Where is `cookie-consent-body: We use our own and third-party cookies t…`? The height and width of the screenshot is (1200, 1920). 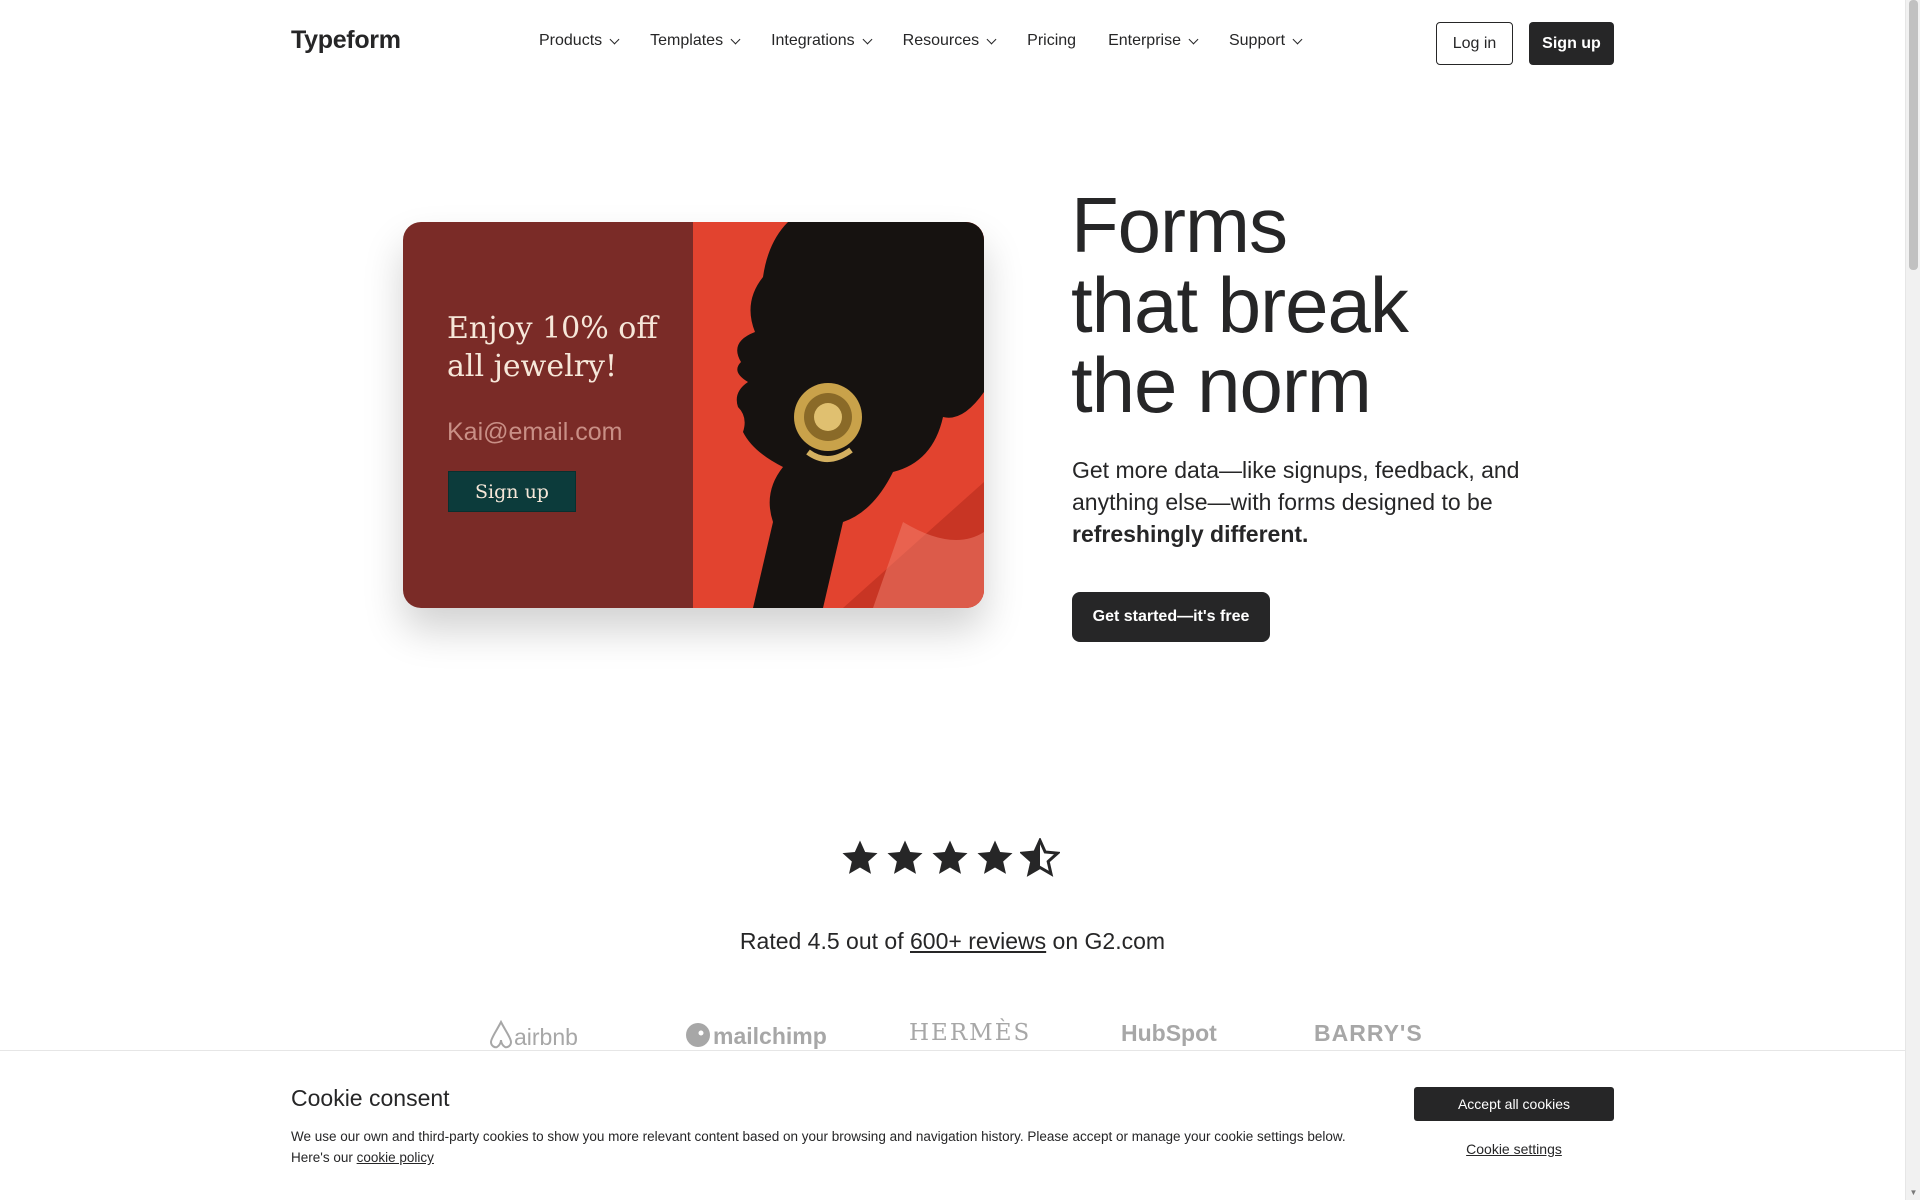 cookie-consent-body: We use our own and third-party cookies t… is located at coordinates (818, 1147).